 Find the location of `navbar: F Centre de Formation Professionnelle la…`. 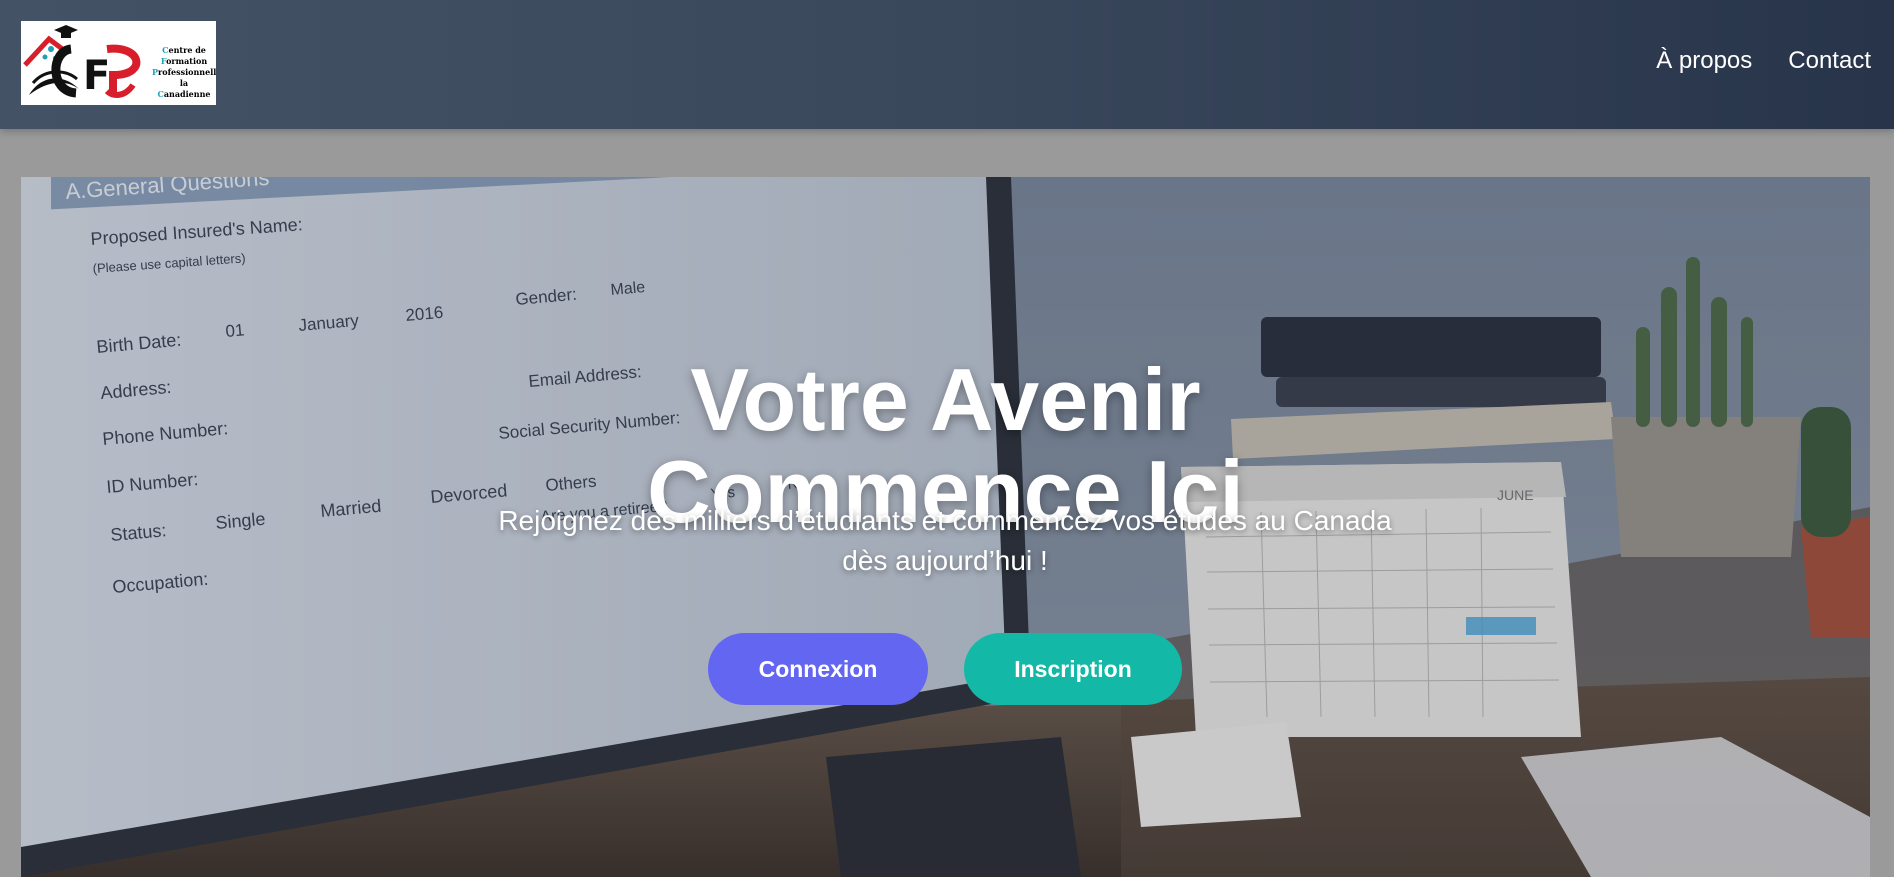

navbar: F Centre de Formation Professionnelle la… is located at coordinates (947, 64).